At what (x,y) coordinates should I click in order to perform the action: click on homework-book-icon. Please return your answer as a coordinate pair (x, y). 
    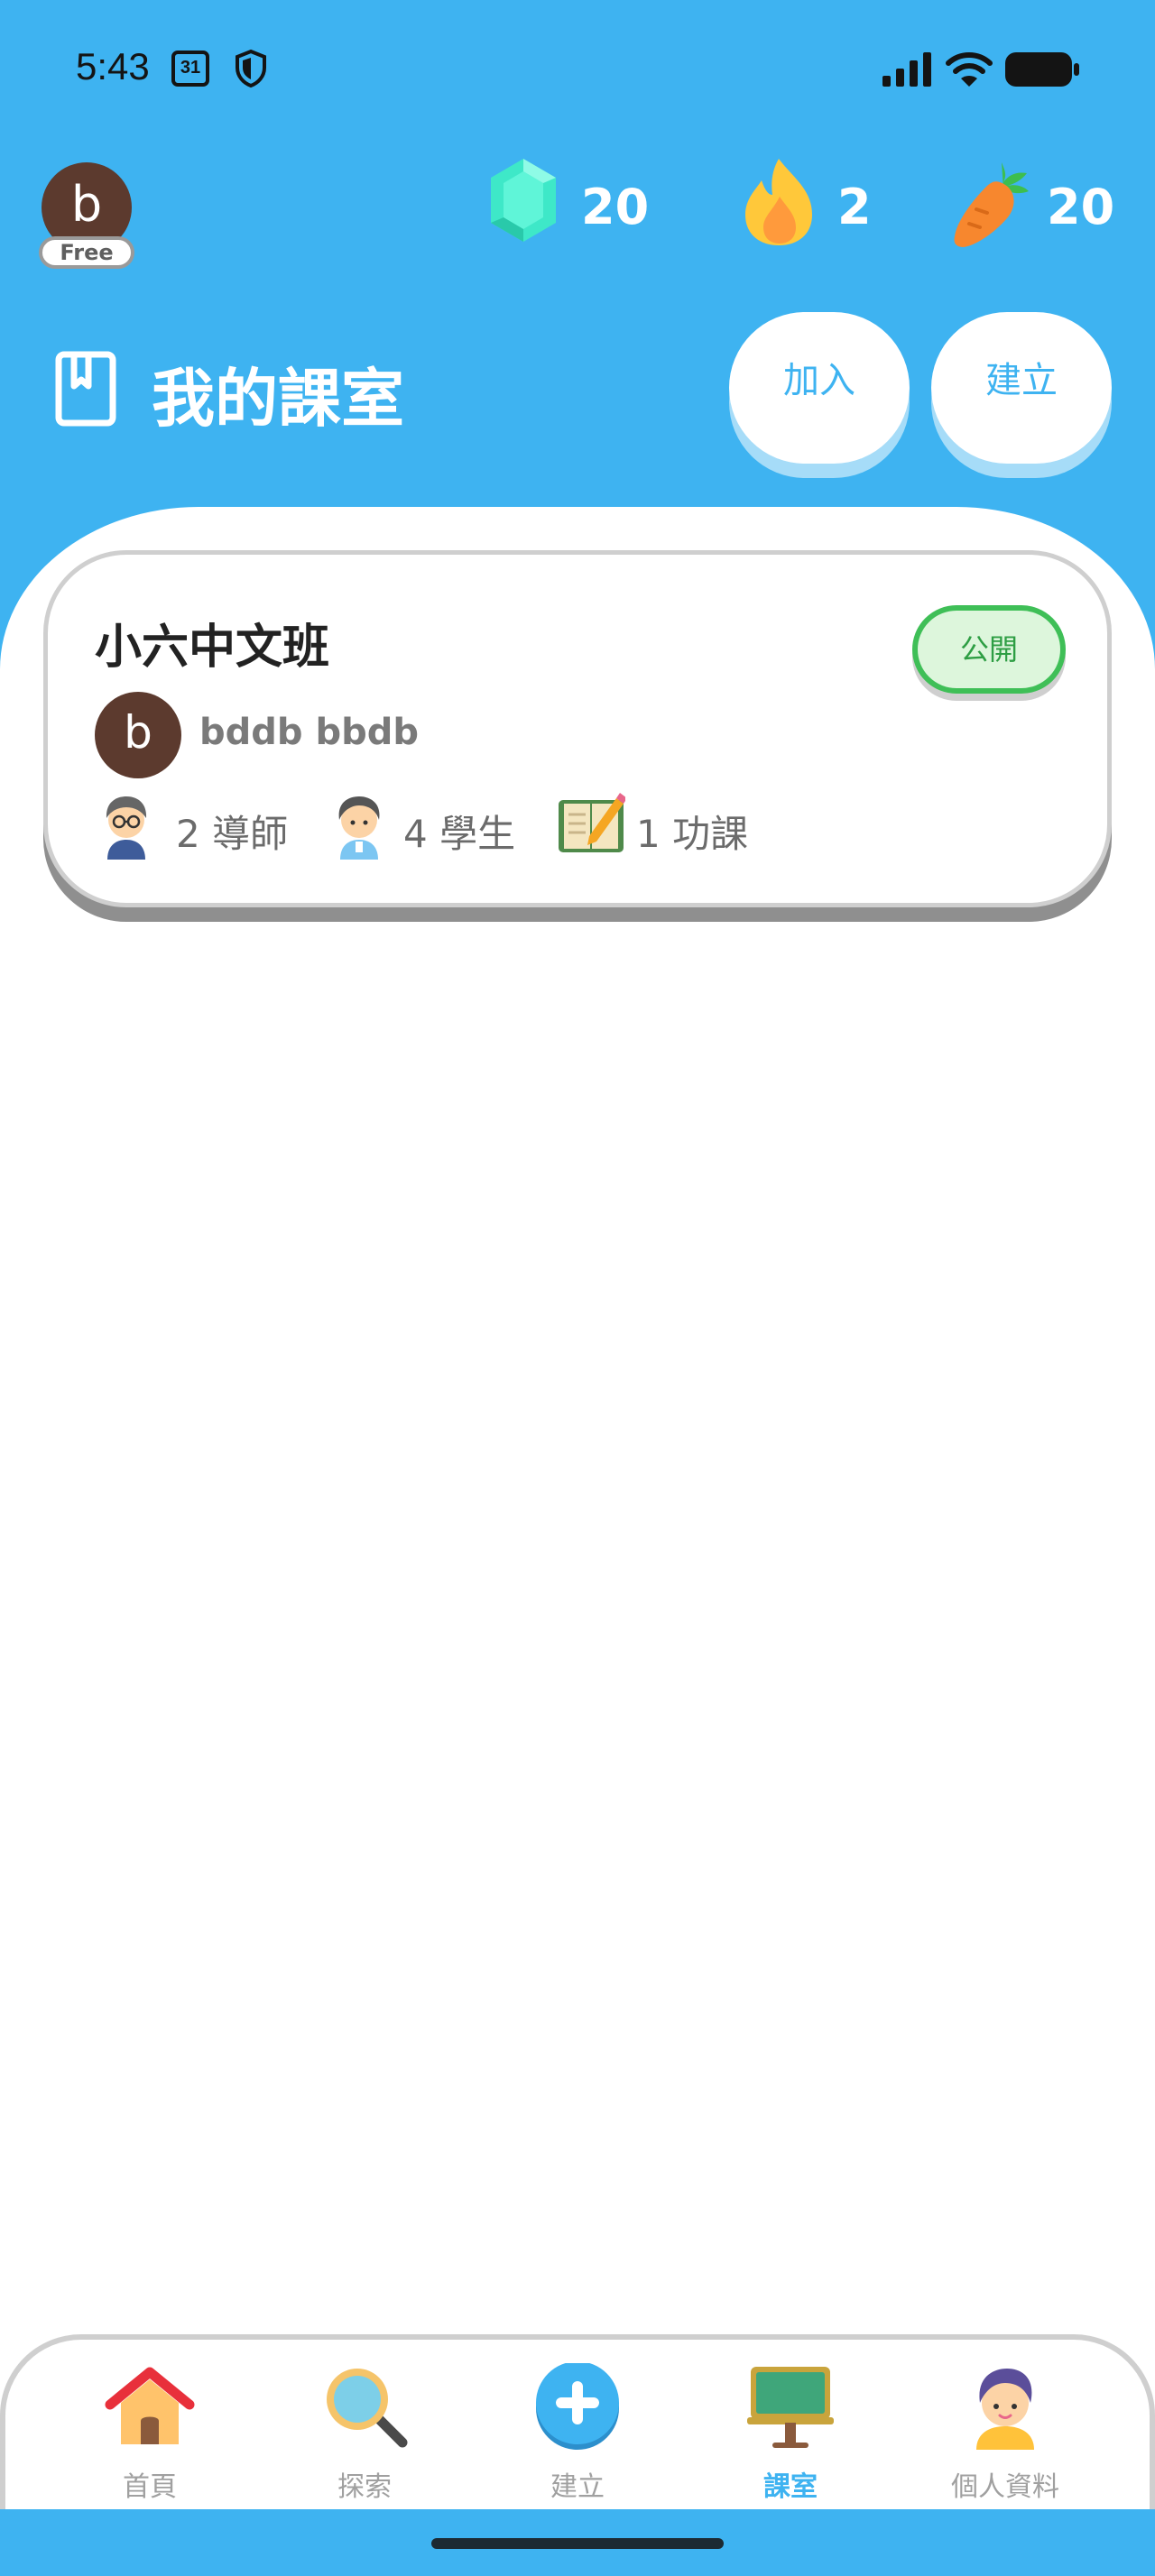
    Looking at the image, I should click on (593, 822).